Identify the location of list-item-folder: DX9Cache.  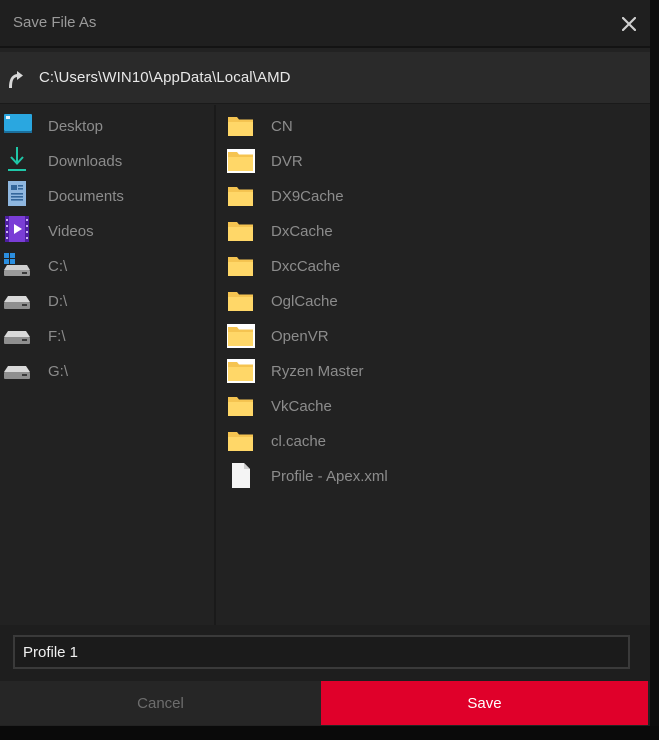
(434, 194).